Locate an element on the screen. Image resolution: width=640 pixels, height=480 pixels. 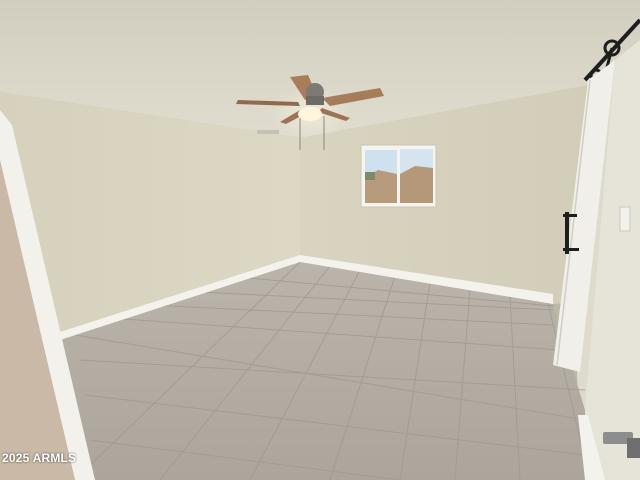
window is located at coordinates (398, 176).